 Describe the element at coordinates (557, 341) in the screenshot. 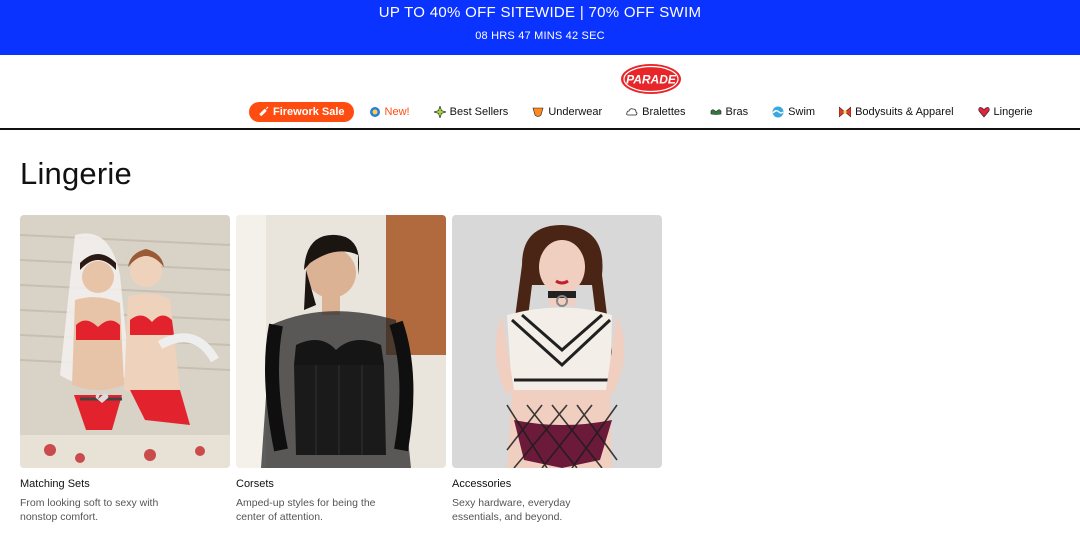

I see `accessories-photo` at that location.